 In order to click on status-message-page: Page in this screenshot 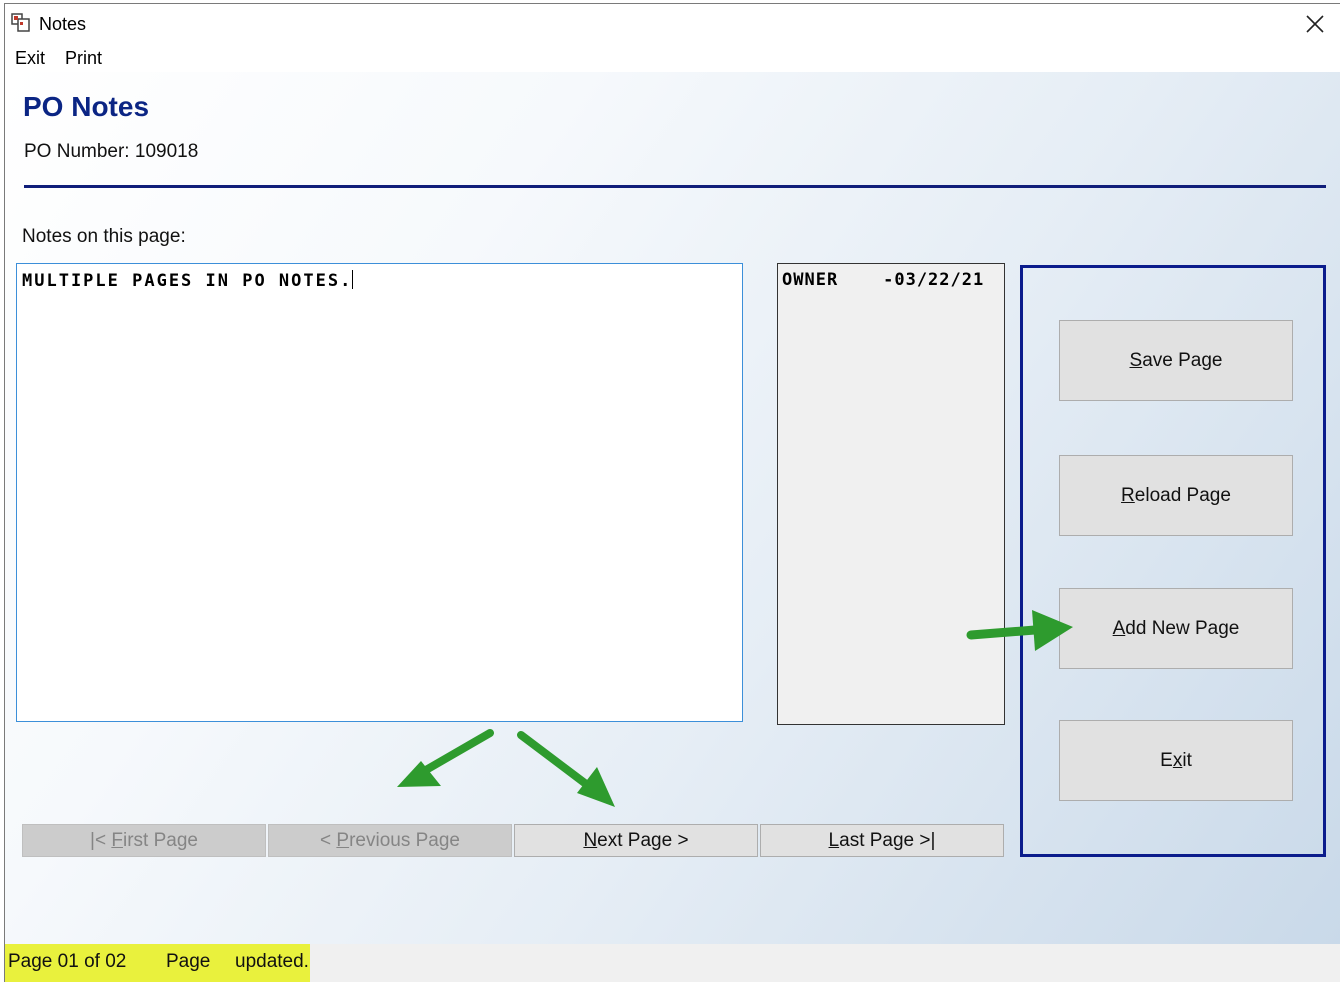, I will do `click(188, 961)`.